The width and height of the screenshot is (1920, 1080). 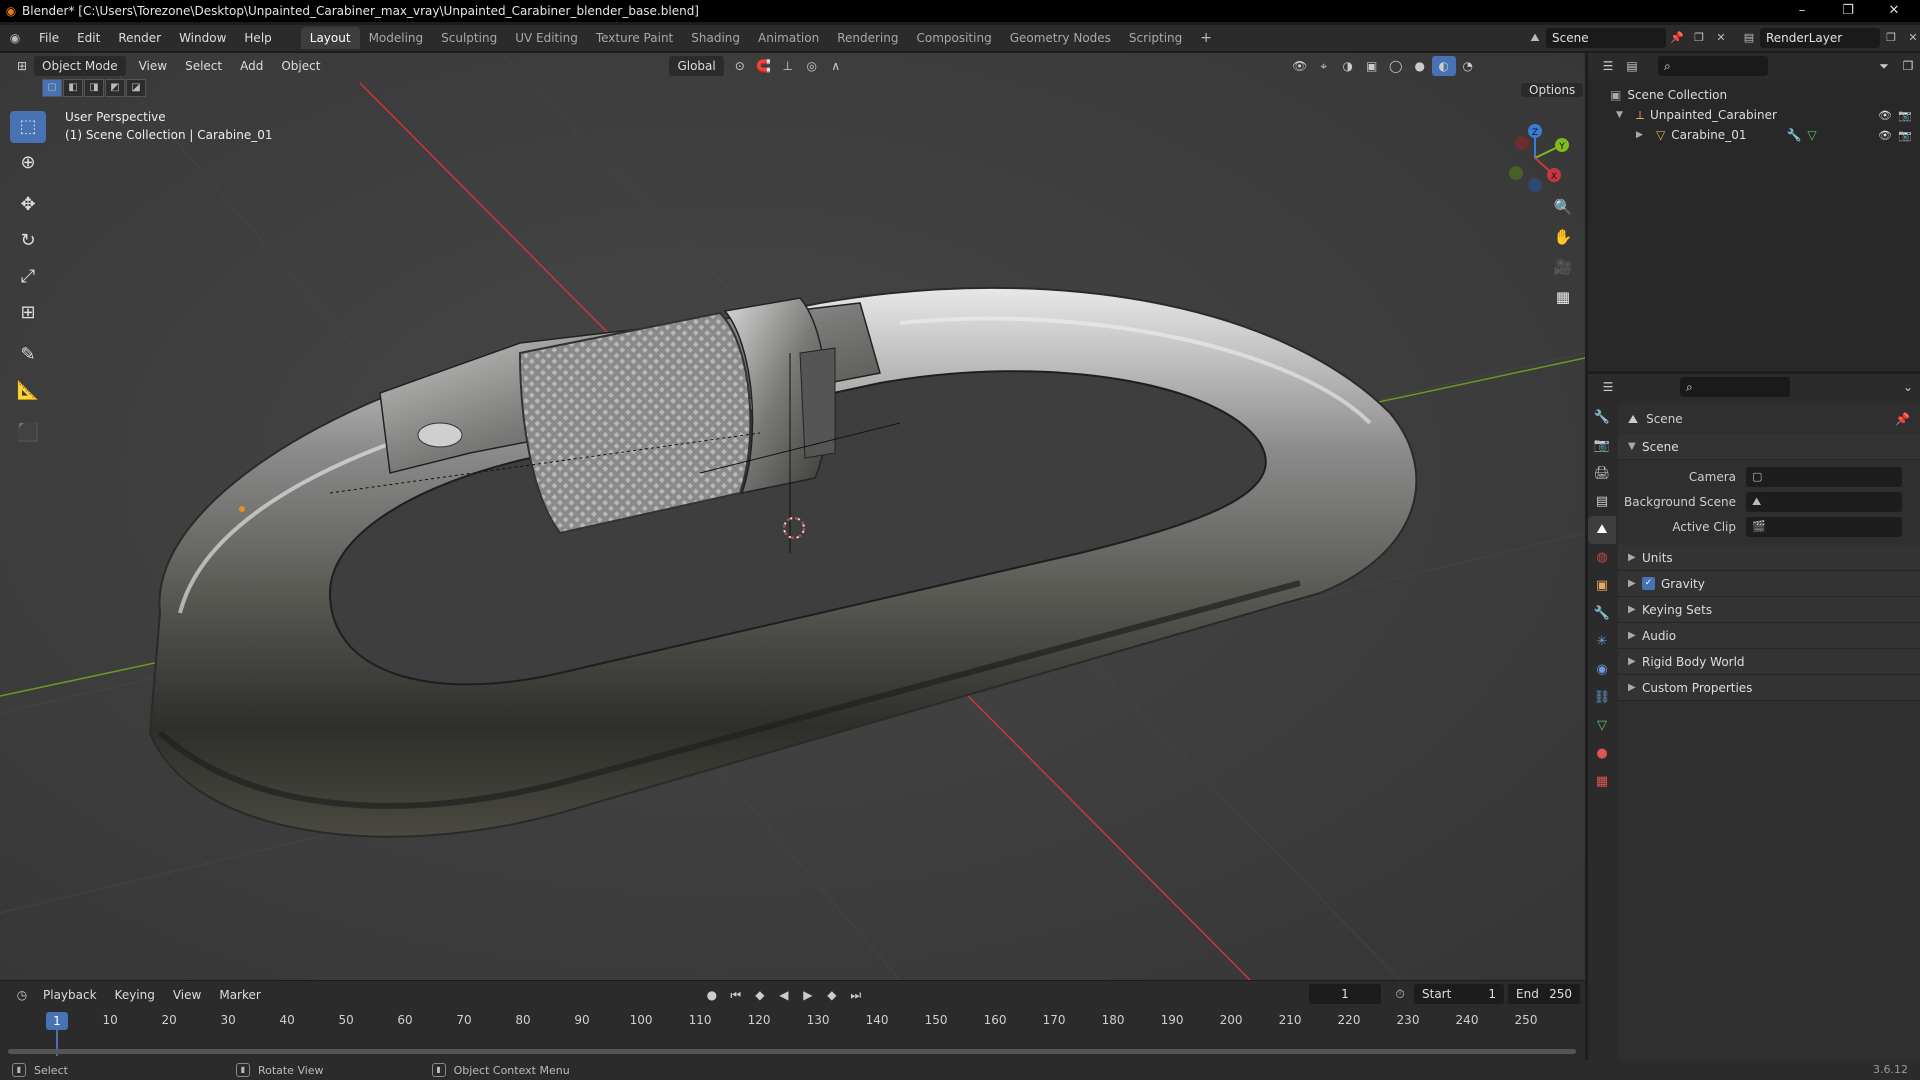 I want to click on menu-edit: Edit, so click(x=88, y=38).